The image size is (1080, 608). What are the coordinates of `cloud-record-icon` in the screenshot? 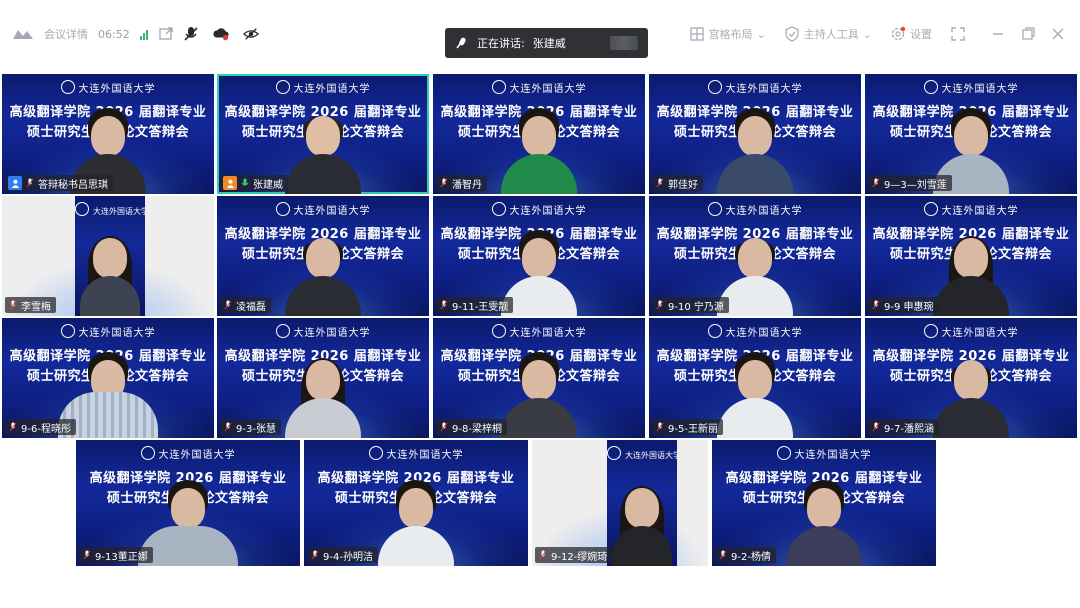 It's located at (221, 34).